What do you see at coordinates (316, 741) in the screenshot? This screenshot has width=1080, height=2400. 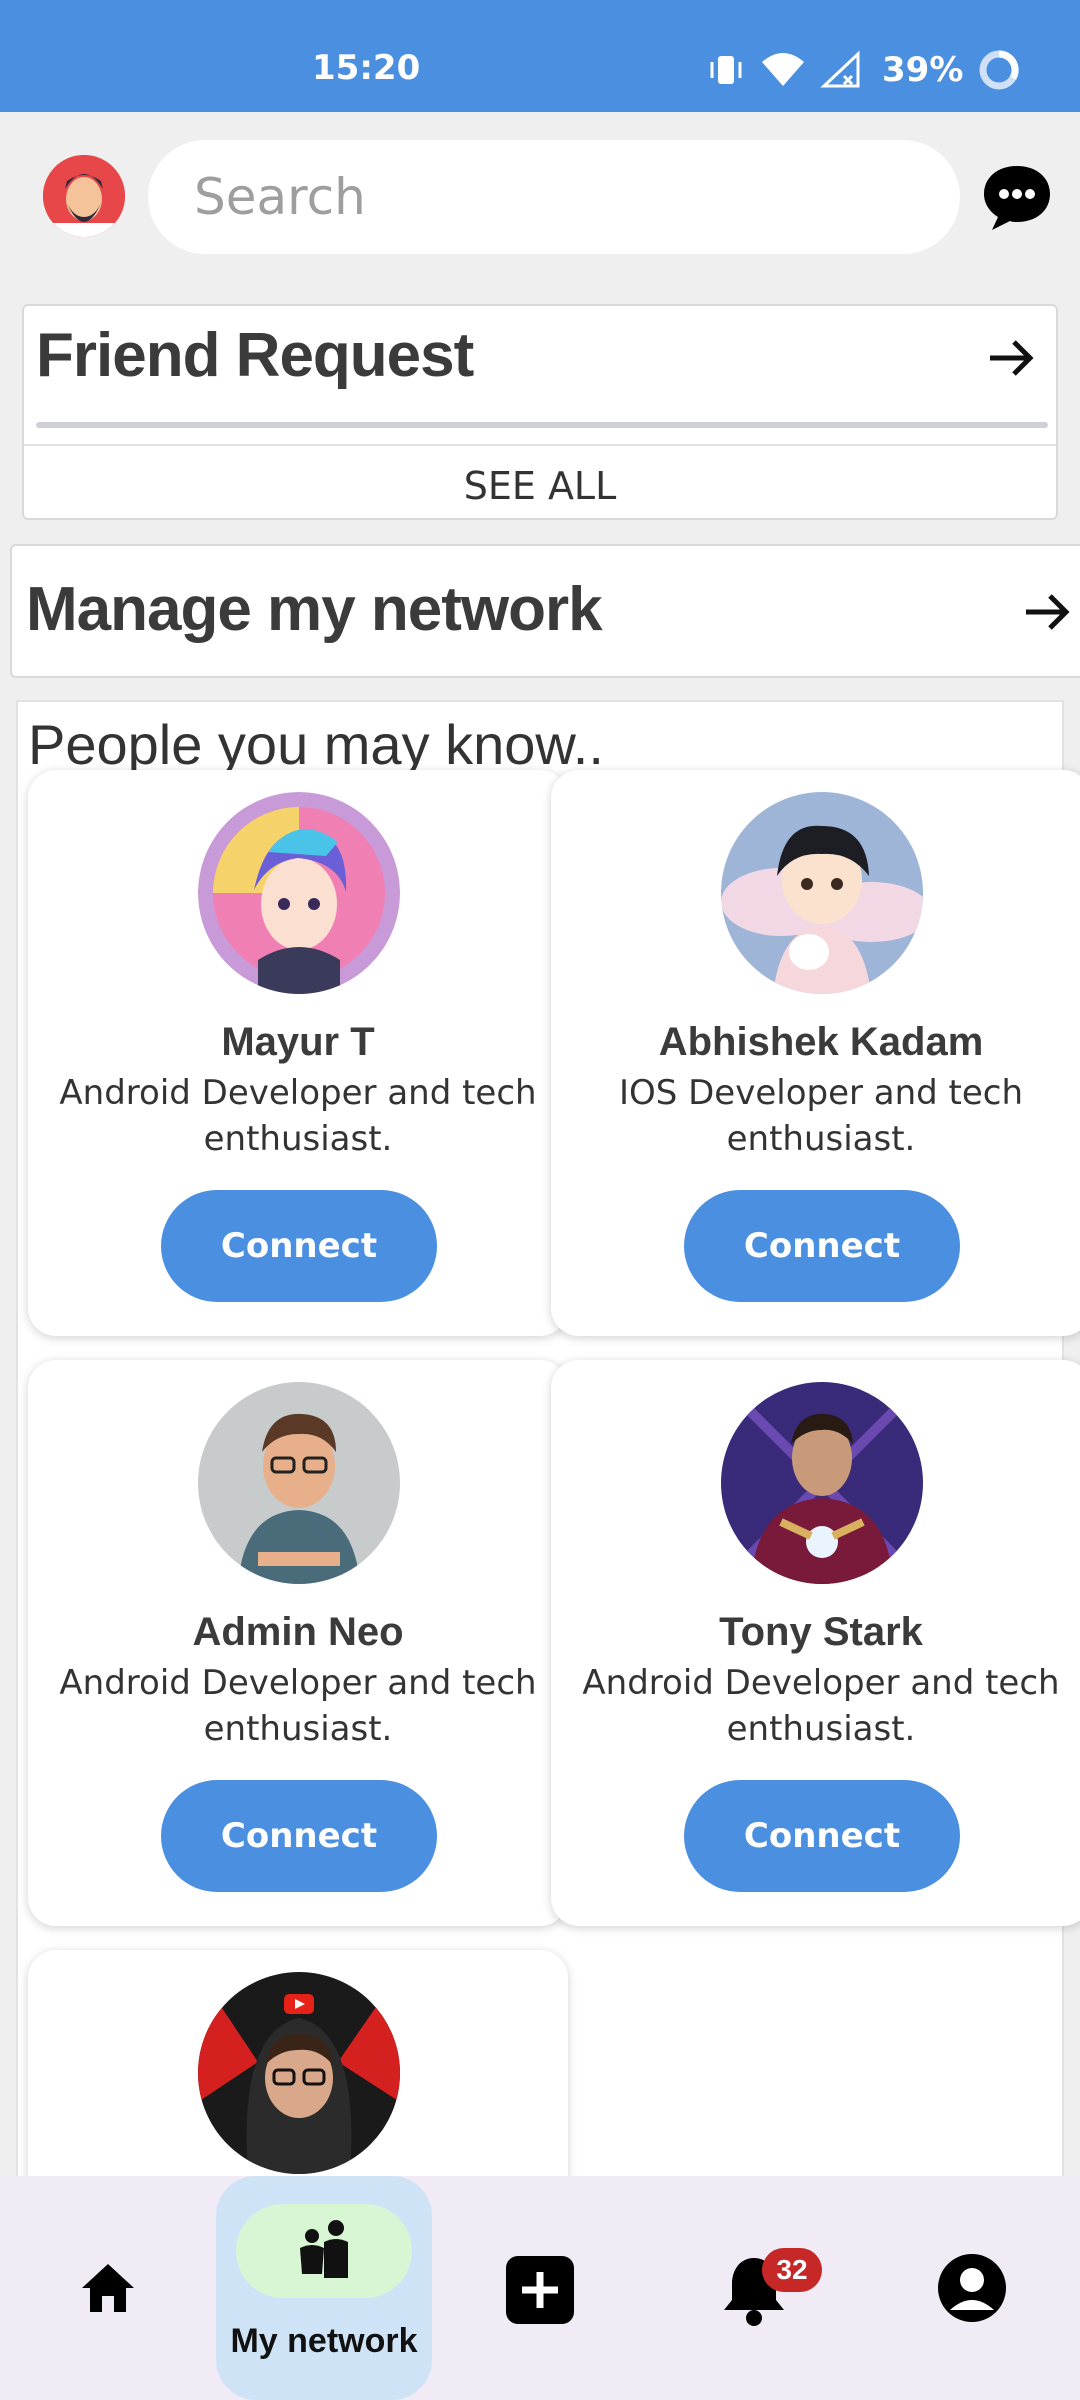 I see `people-title: People you may know..` at bounding box center [316, 741].